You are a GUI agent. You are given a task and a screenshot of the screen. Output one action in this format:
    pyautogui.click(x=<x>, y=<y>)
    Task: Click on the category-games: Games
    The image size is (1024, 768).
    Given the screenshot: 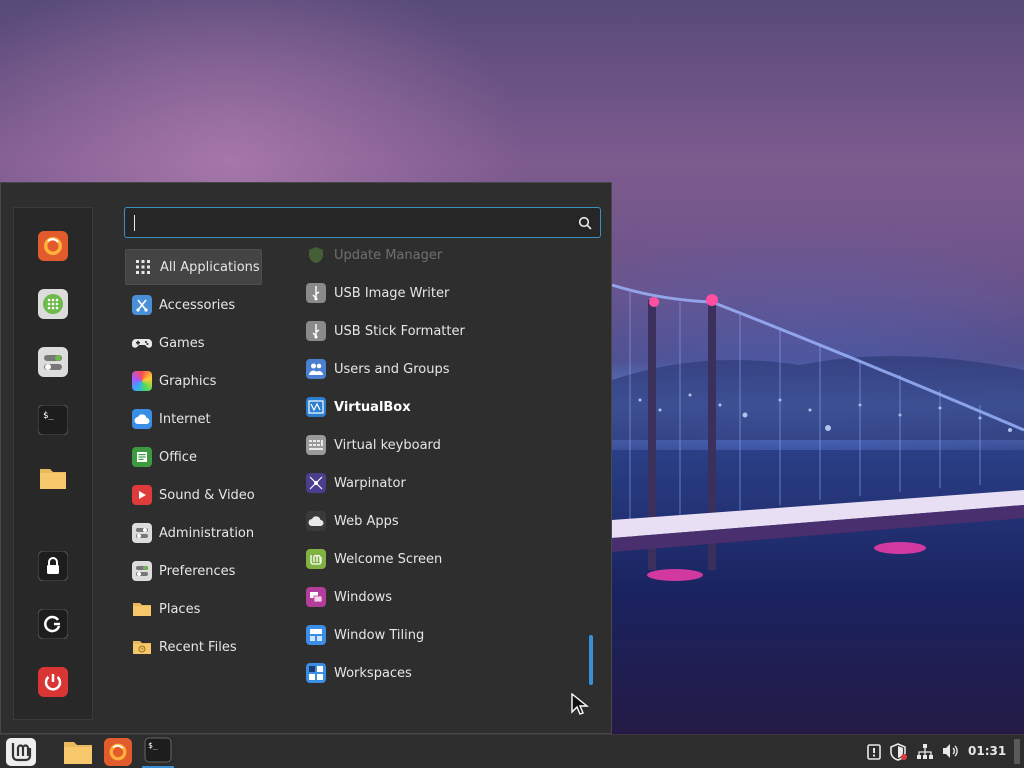 What is the action you would take?
    pyautogui.click(x=193, y=343)
    